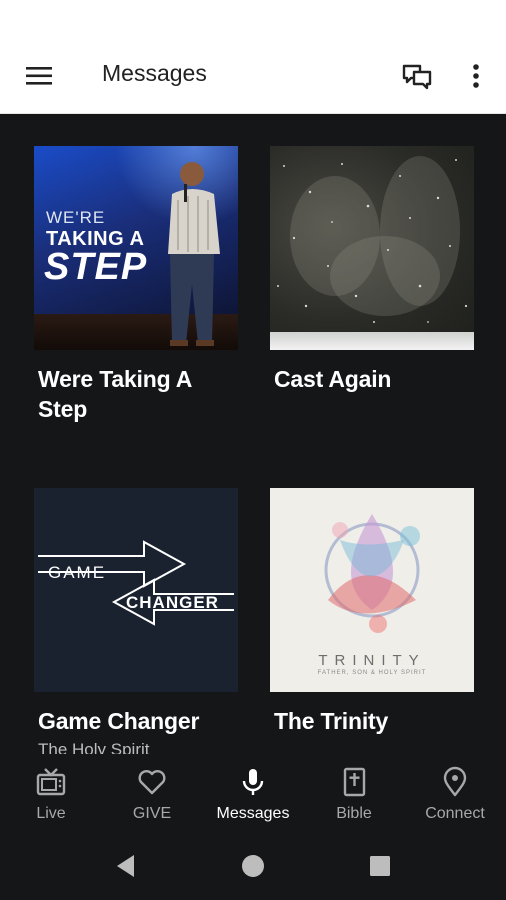  Describe the element at coordinates (354, 813) in the screenshot. I see `nav-label: Bible` at that location.